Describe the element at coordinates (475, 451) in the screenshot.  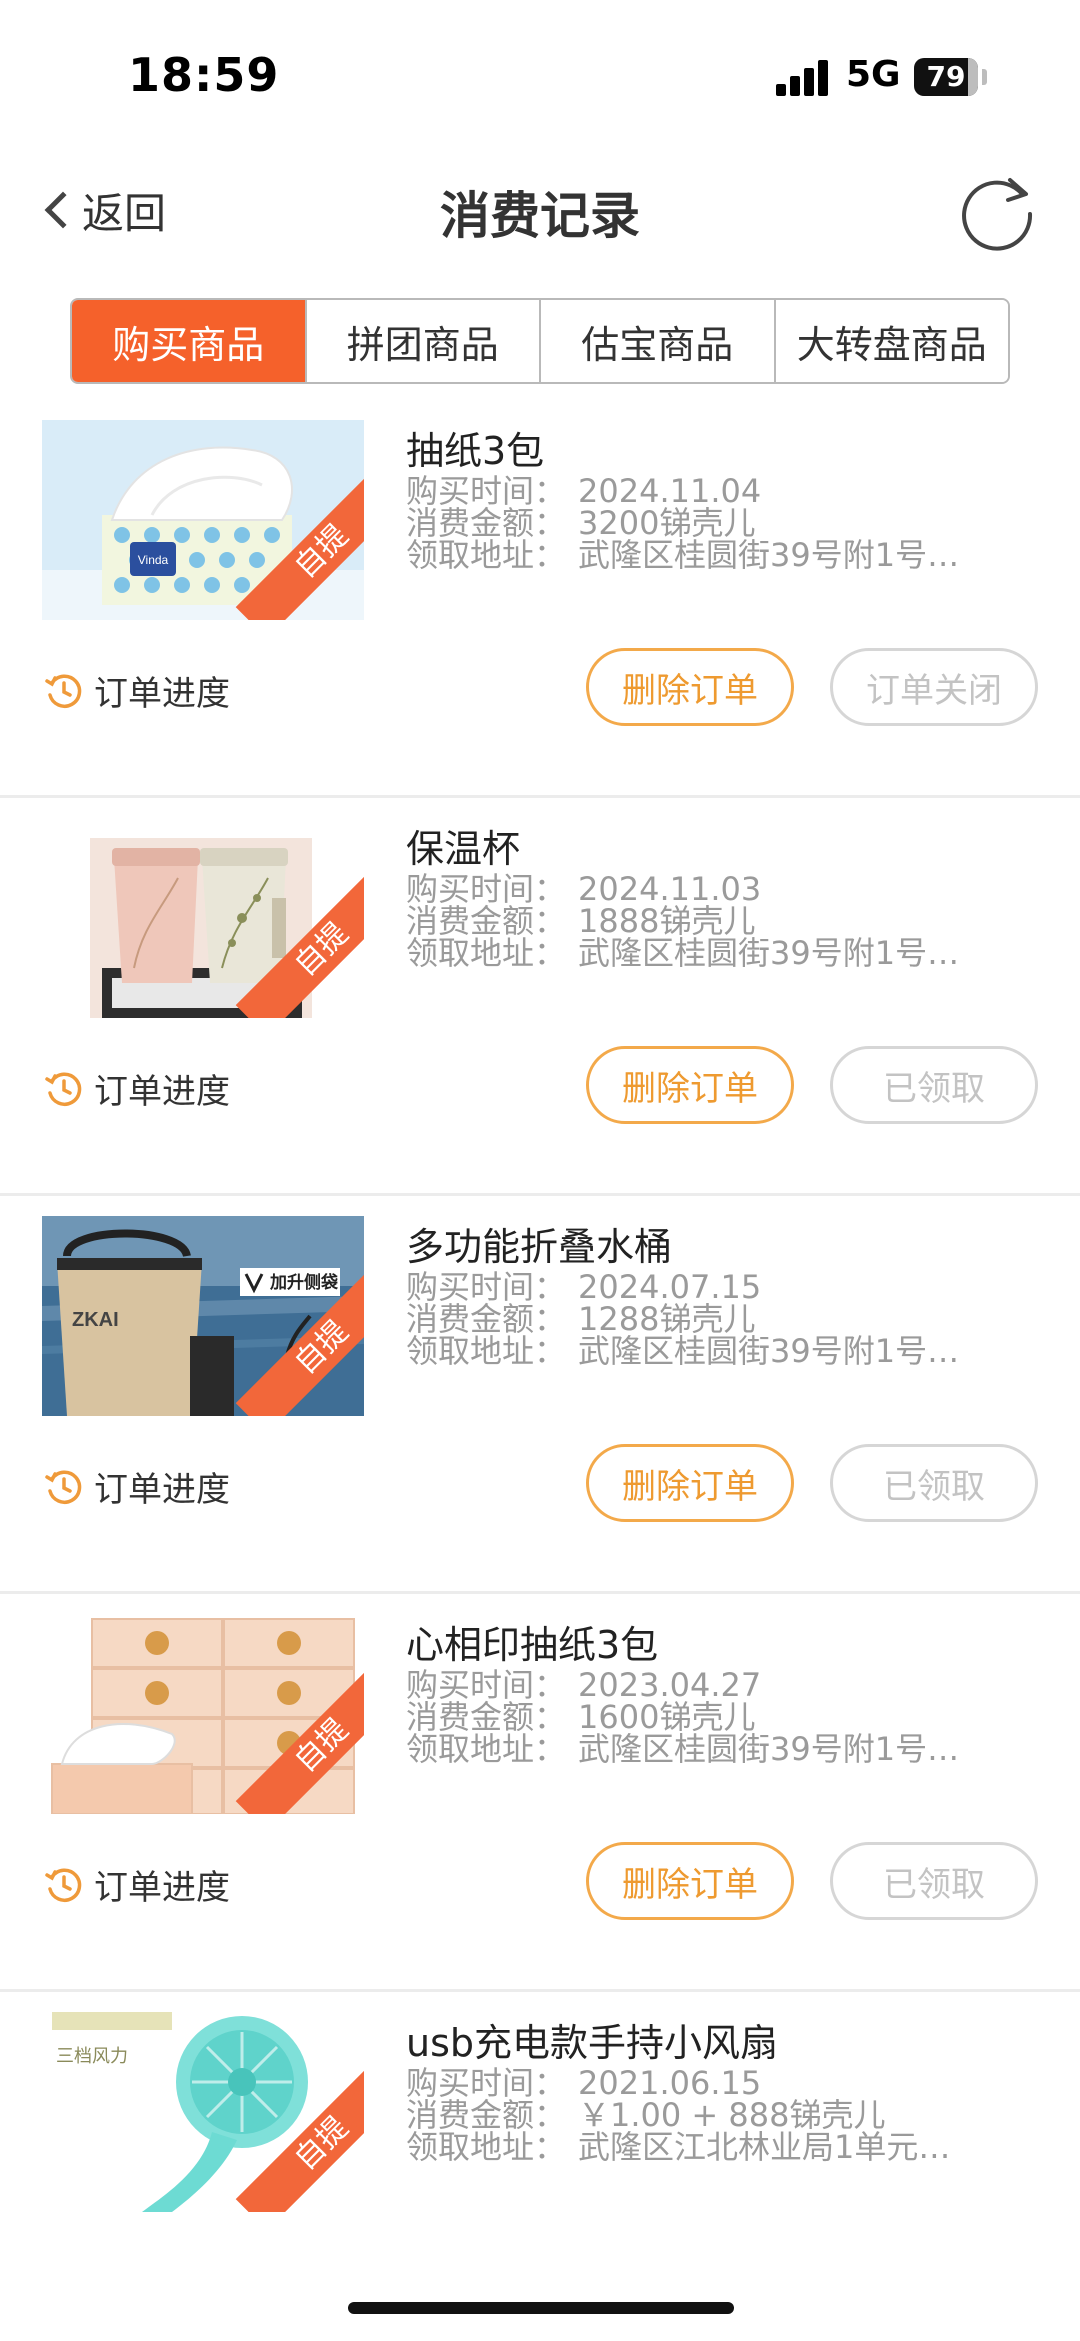
I see `product-name: 抽纸3包` at that location.